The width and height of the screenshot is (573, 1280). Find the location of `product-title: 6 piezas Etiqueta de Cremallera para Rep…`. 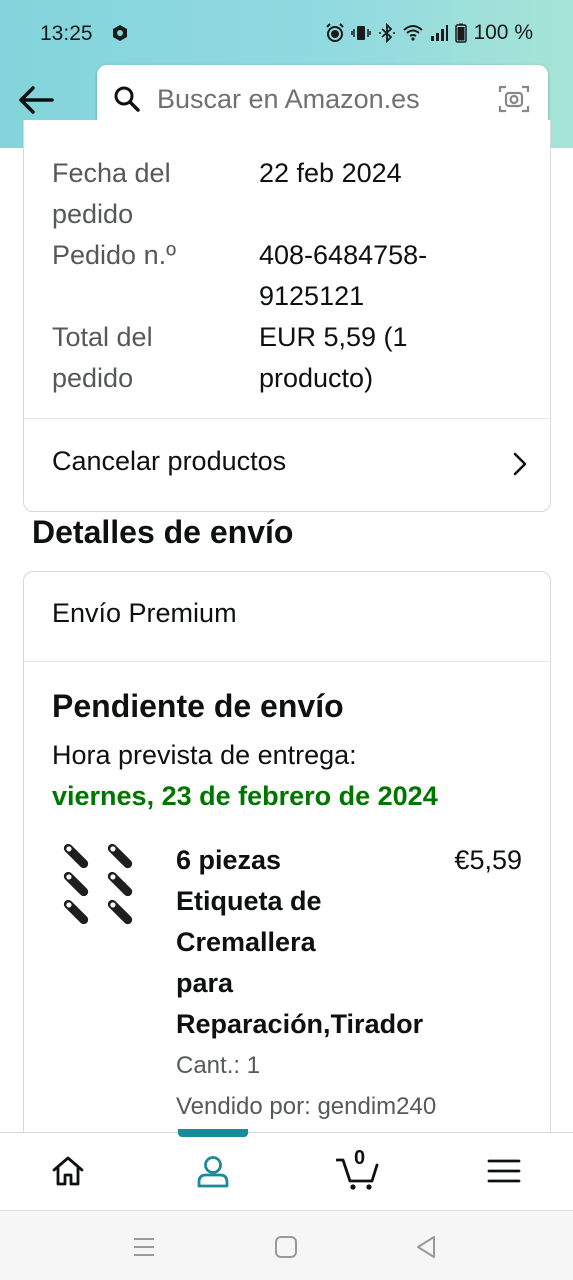

product-title: 6 piezas Etiqueta de Cremallera para Rep… is located at coordinates (311, 942).